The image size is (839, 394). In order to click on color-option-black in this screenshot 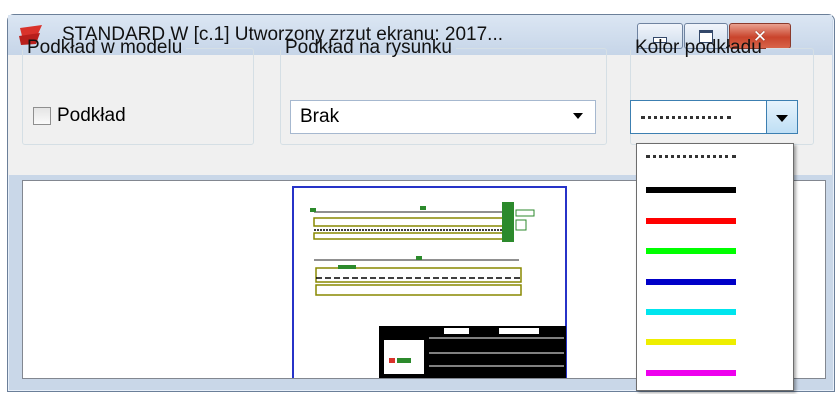, I will do `click(715, 189)`.